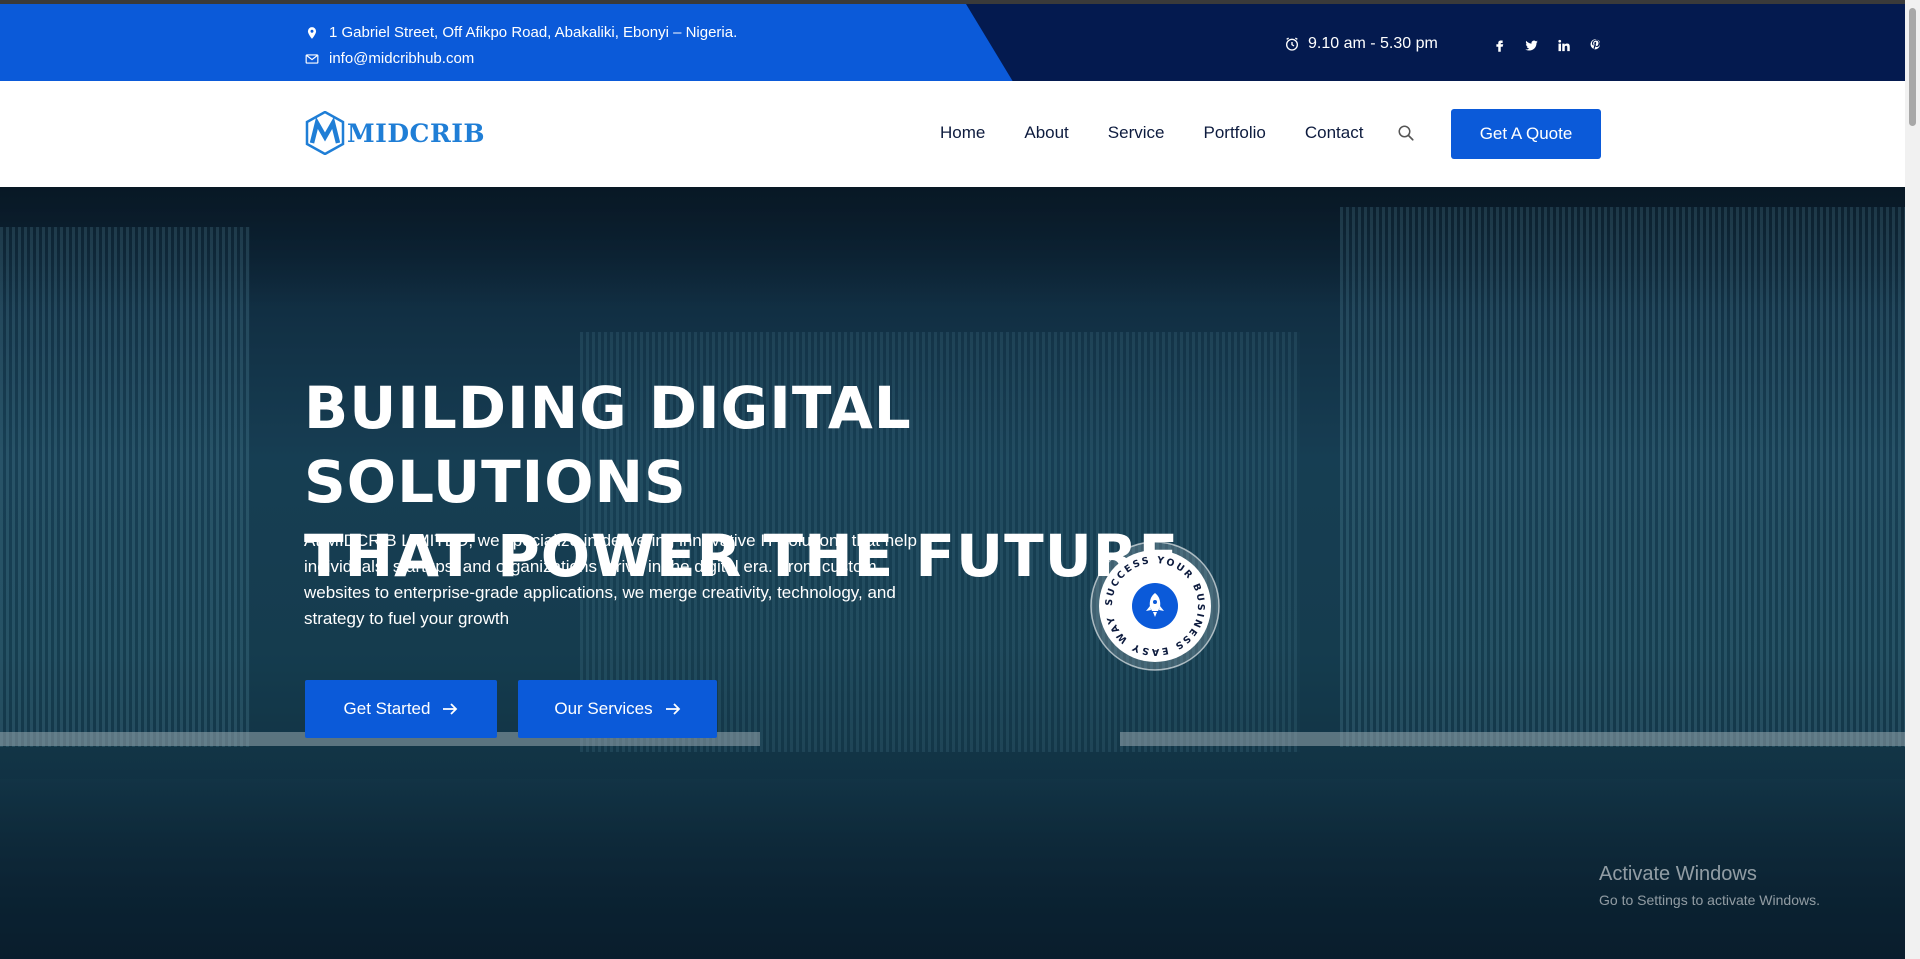  I want to click on get-started-button: Get Started, so click(401, 709).